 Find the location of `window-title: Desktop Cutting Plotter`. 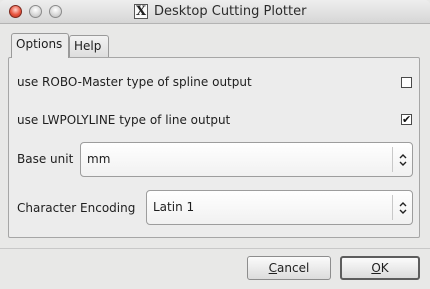

window-title: Desktop Cutting Plotter is located at coordinates (230, 11).